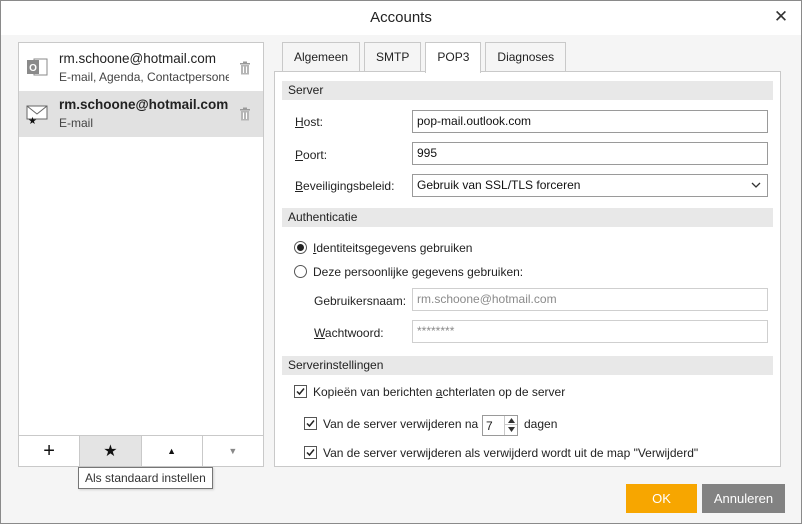 The width and height of the screenshot is (802, 524). Describe the element at coordinates (500, 425) in the screenshot. I see `days-stepper: 7` at that location.